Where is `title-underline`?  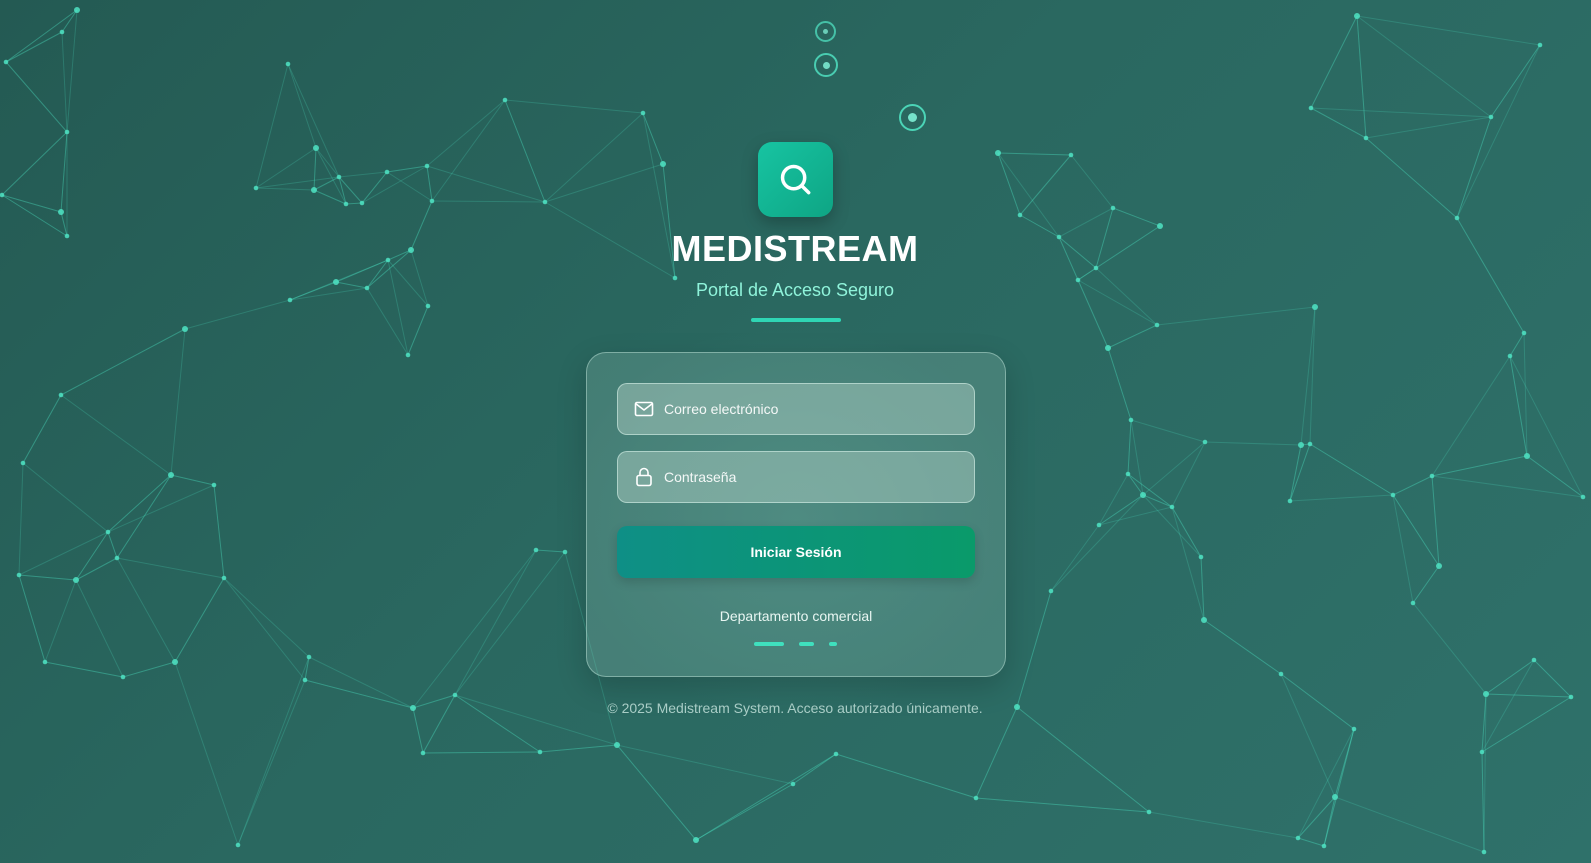 title-underline is located at coordinates (796, 320).